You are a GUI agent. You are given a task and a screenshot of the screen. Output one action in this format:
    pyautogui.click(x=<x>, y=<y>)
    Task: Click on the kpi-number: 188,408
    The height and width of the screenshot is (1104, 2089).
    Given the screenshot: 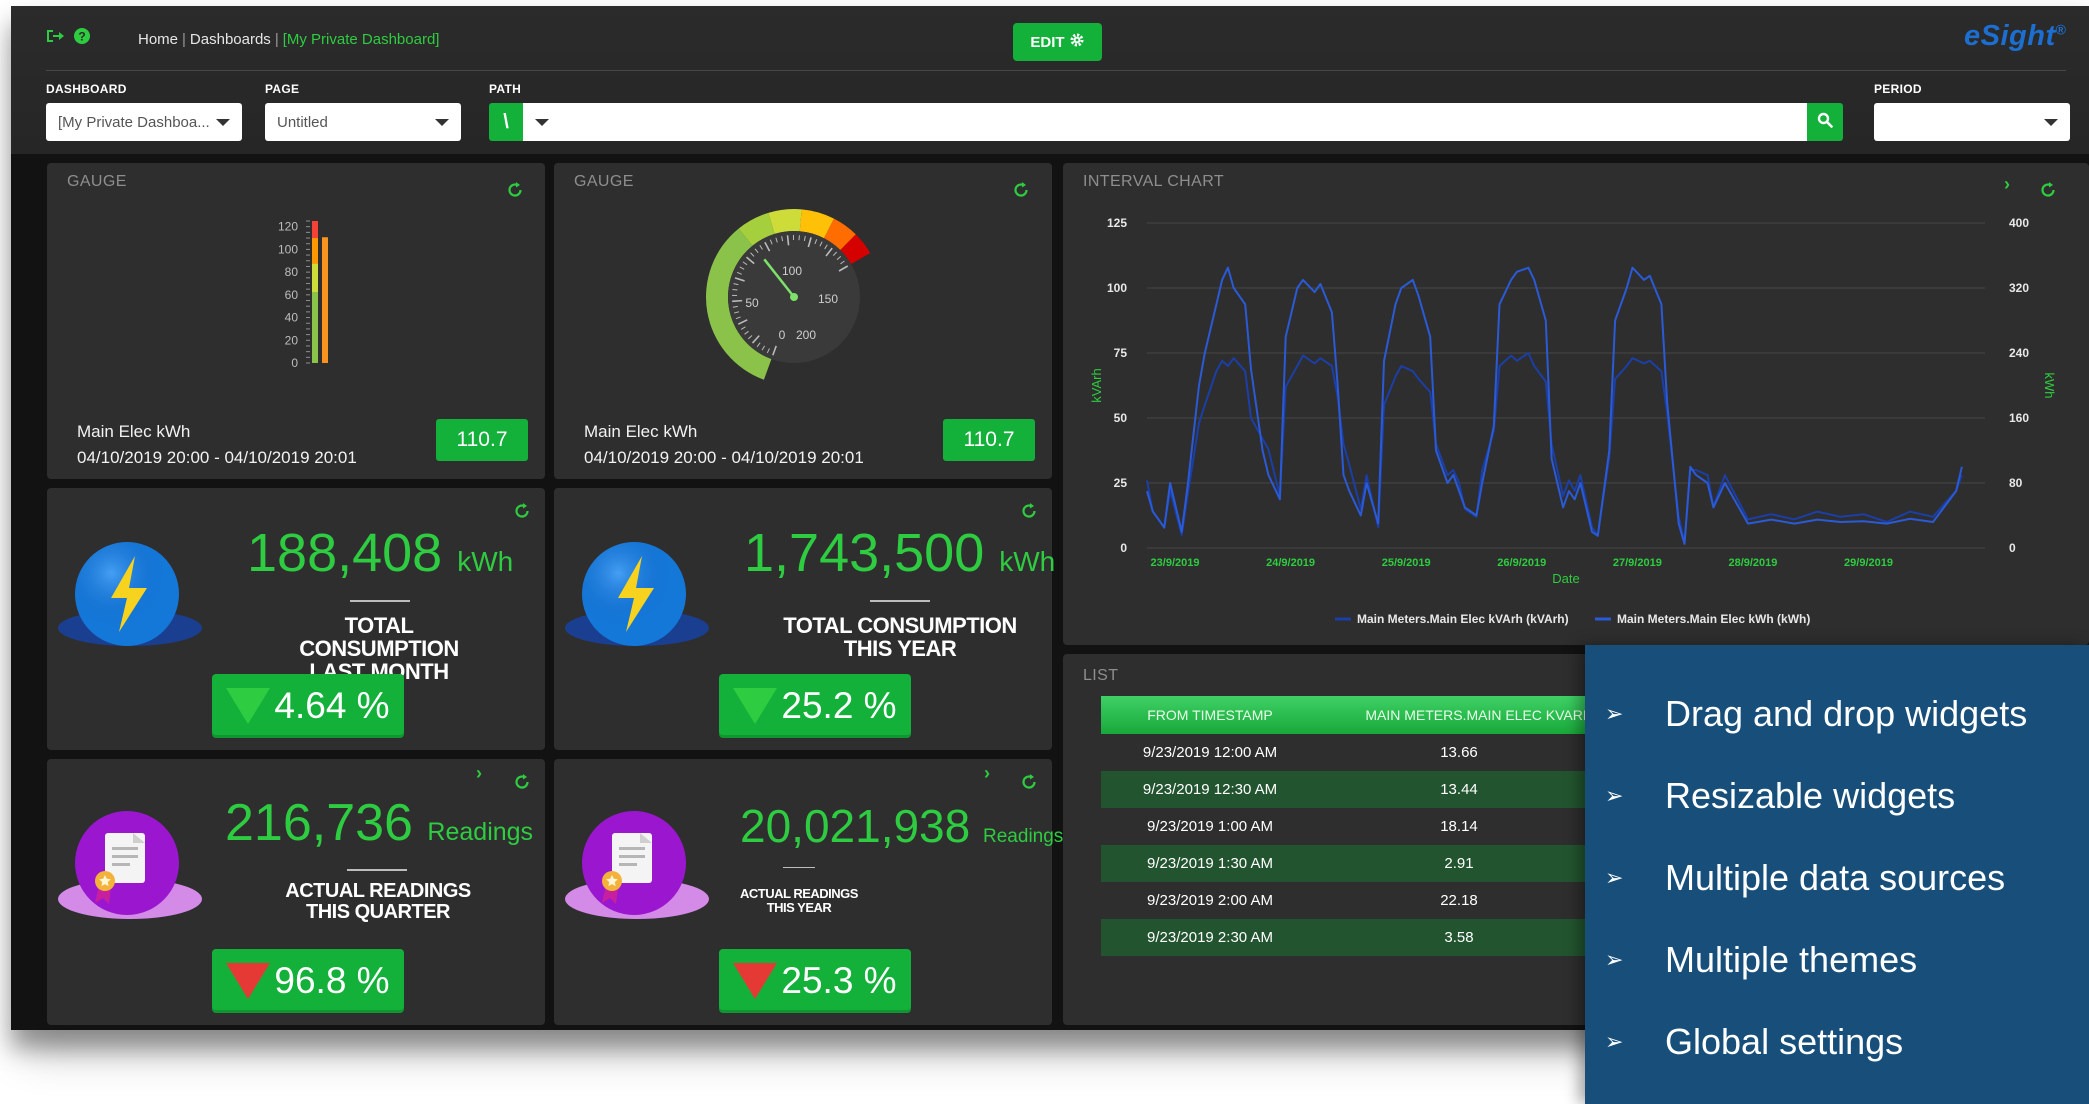 What is the action you would take?
    pyautogui.click(x=345, y=553)
    